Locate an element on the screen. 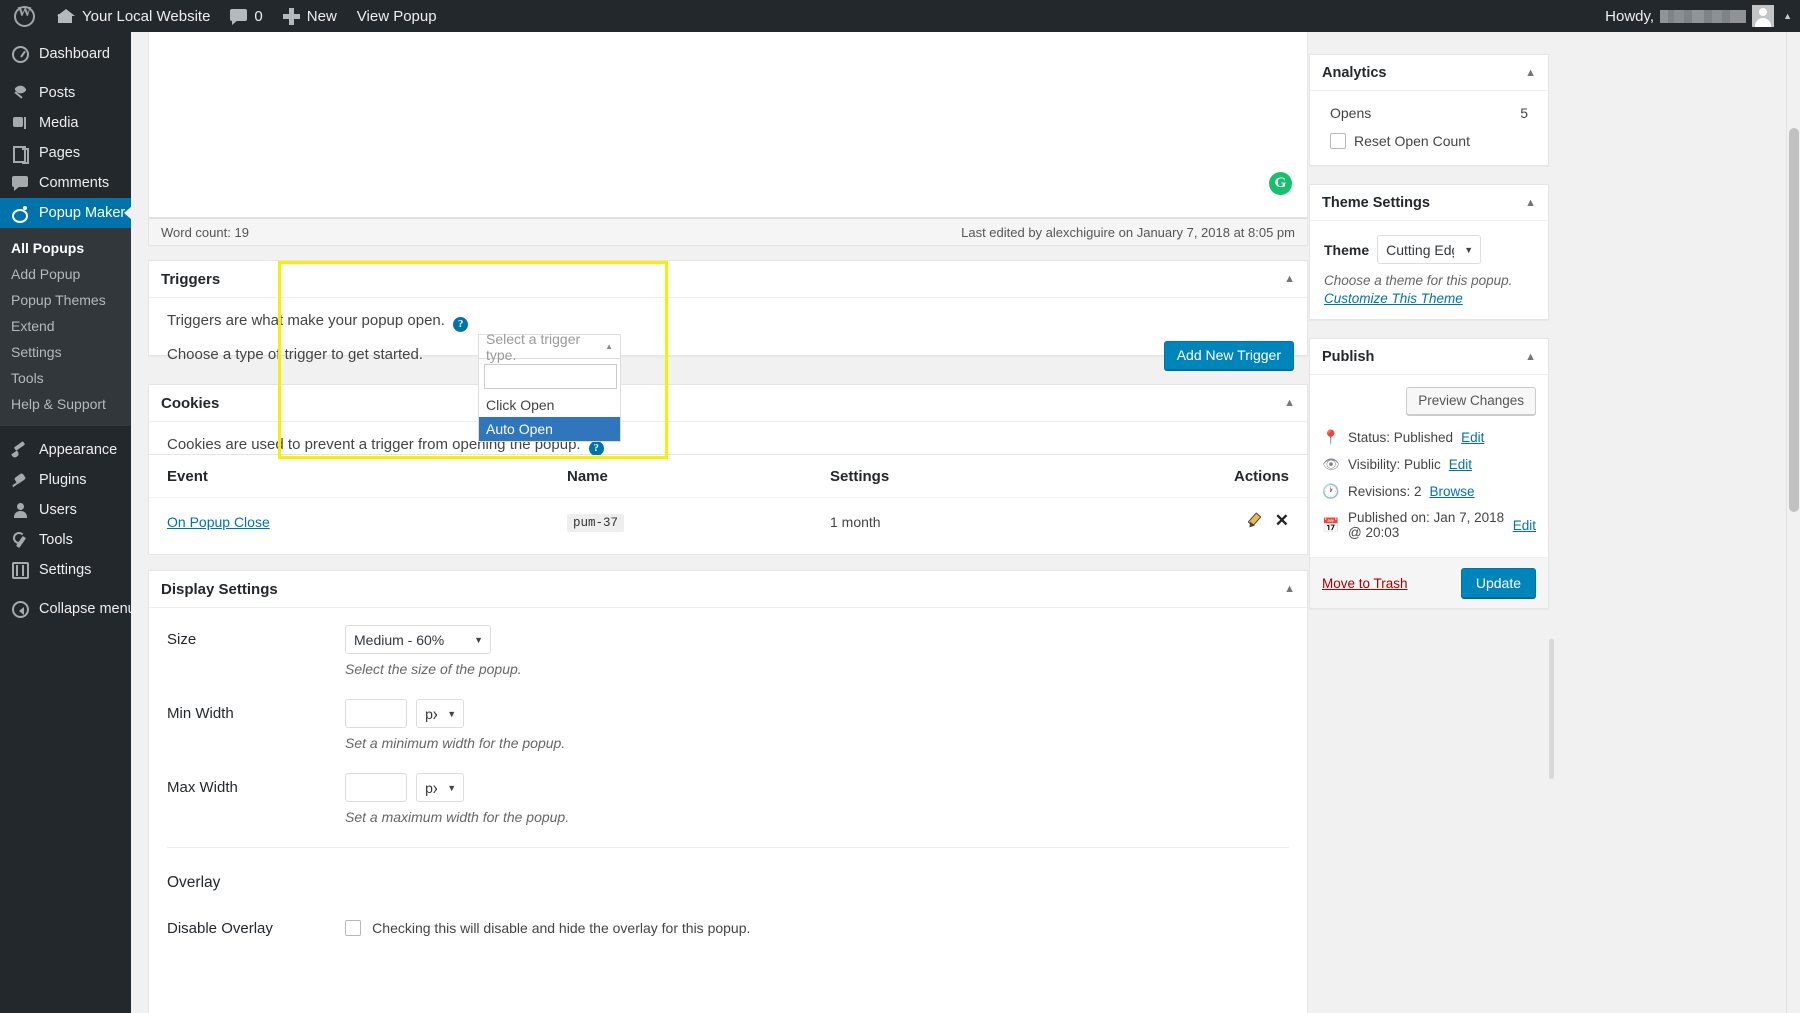 This screenshot has height=1013, width=1800. triggers-title: Triggers is located at coordinates (191, 279).